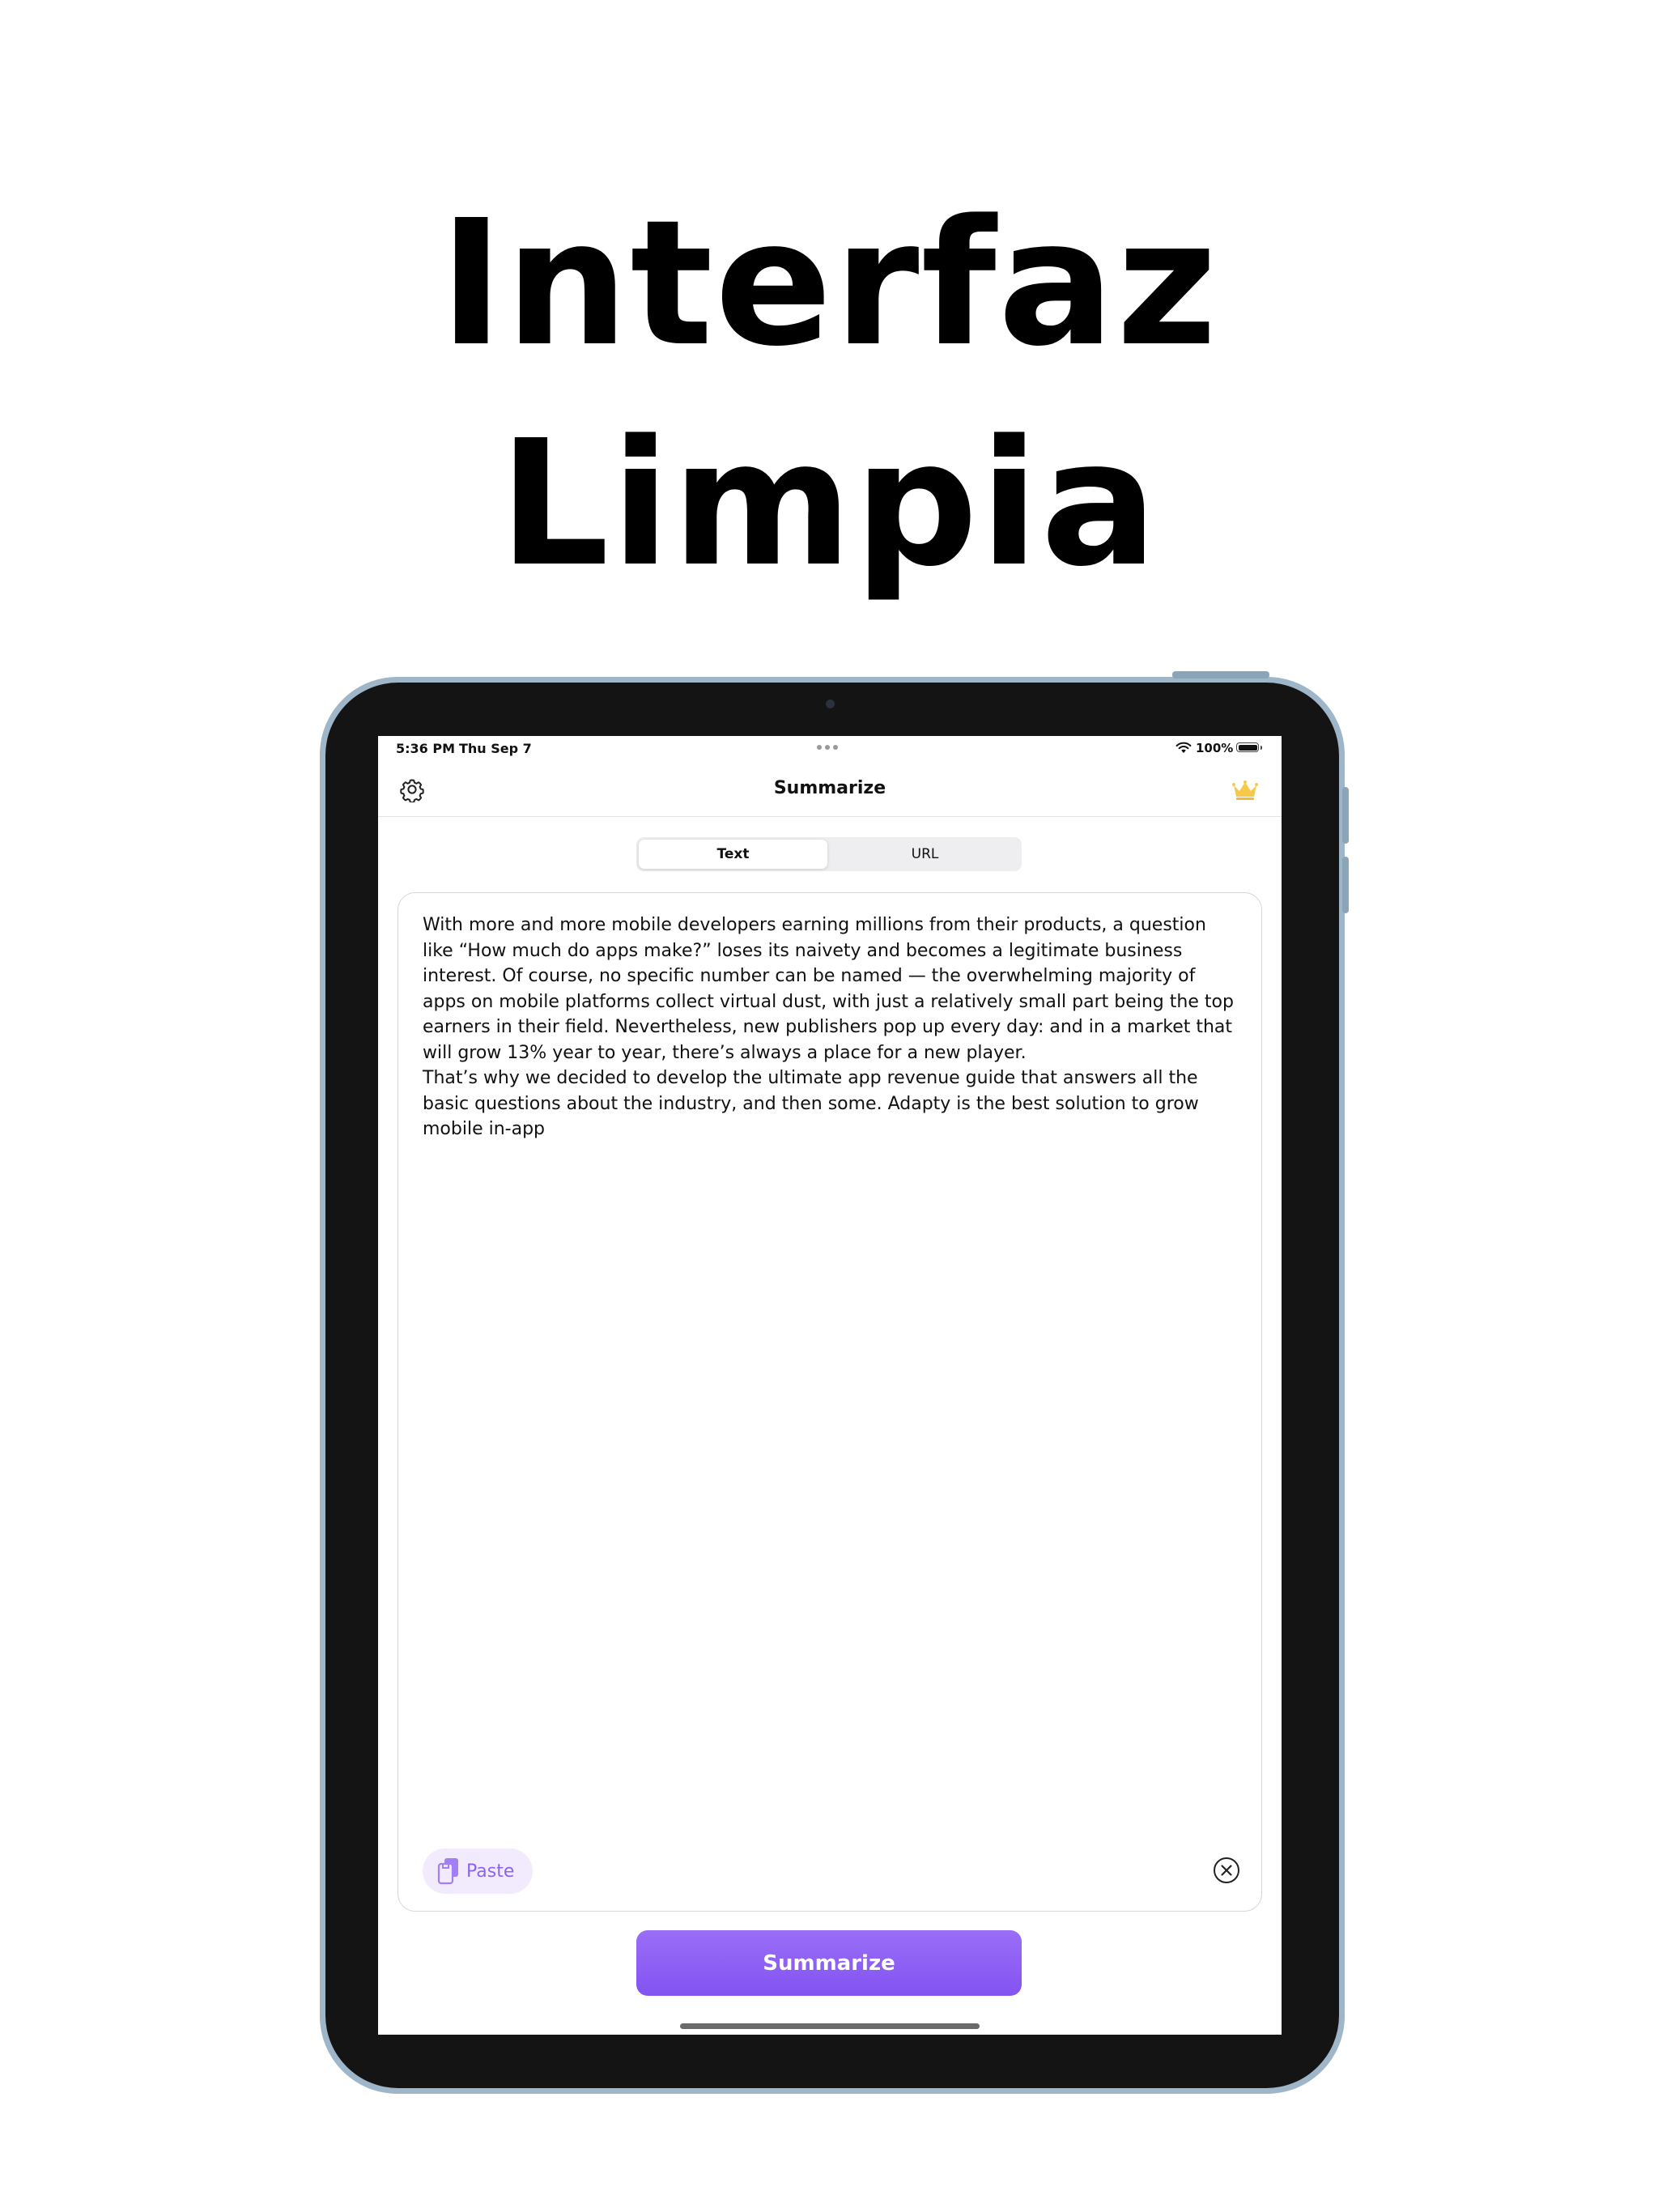 The width and height of the screenshot is (1658, 2212). I want to click on status-date: Thu Sep 7, so click(495, 749).